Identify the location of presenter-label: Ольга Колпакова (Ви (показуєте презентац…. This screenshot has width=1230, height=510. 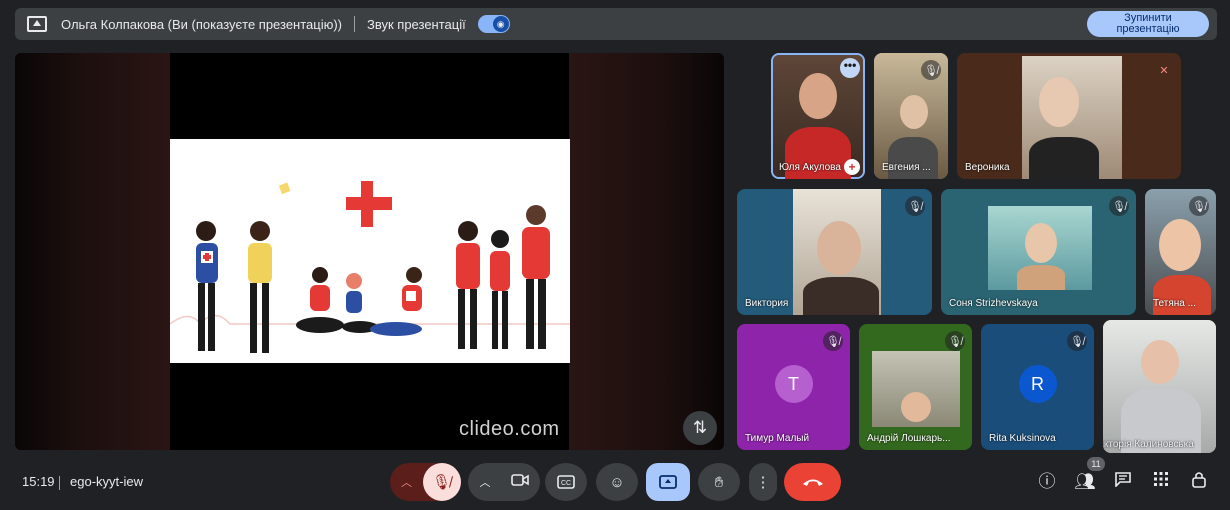
(202, 24).